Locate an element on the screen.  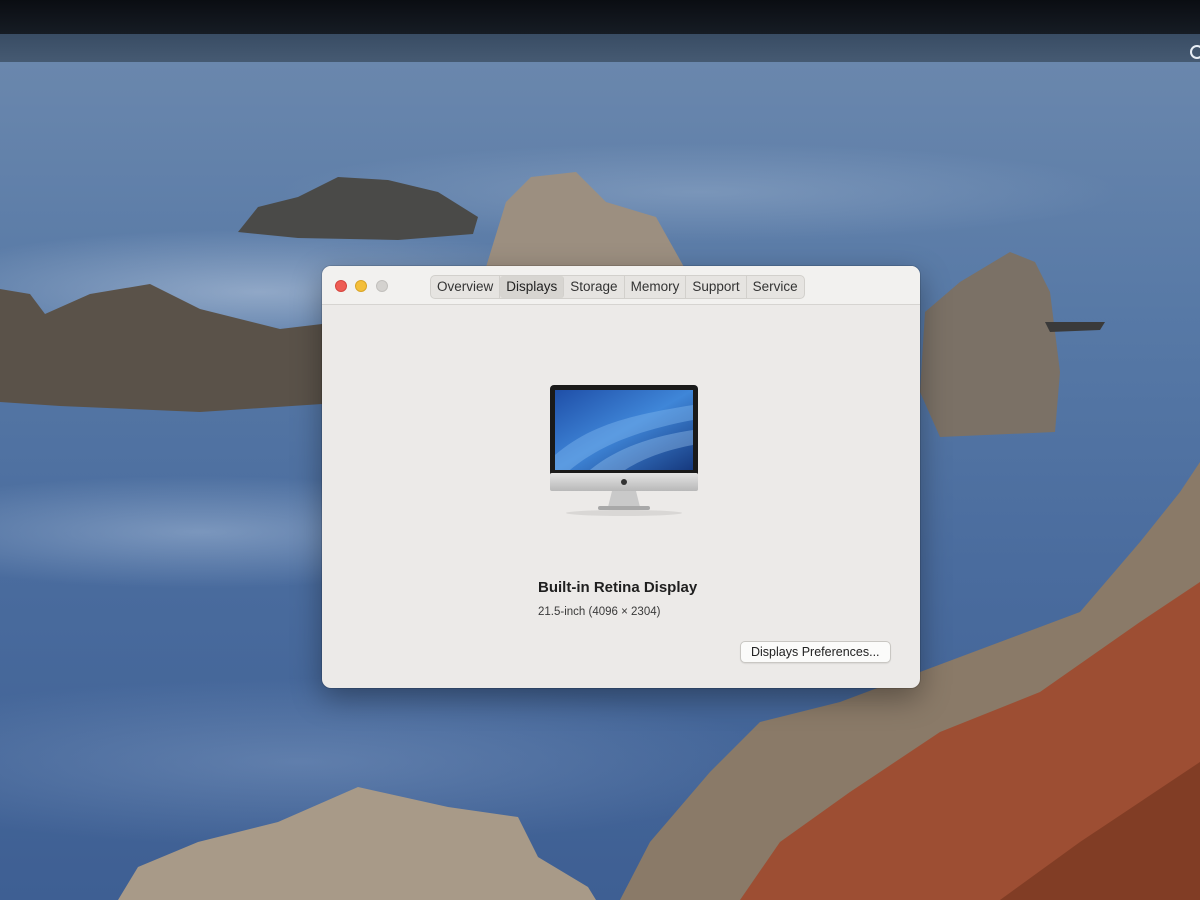
tab-service: Service is located at coordinates (775, 287).